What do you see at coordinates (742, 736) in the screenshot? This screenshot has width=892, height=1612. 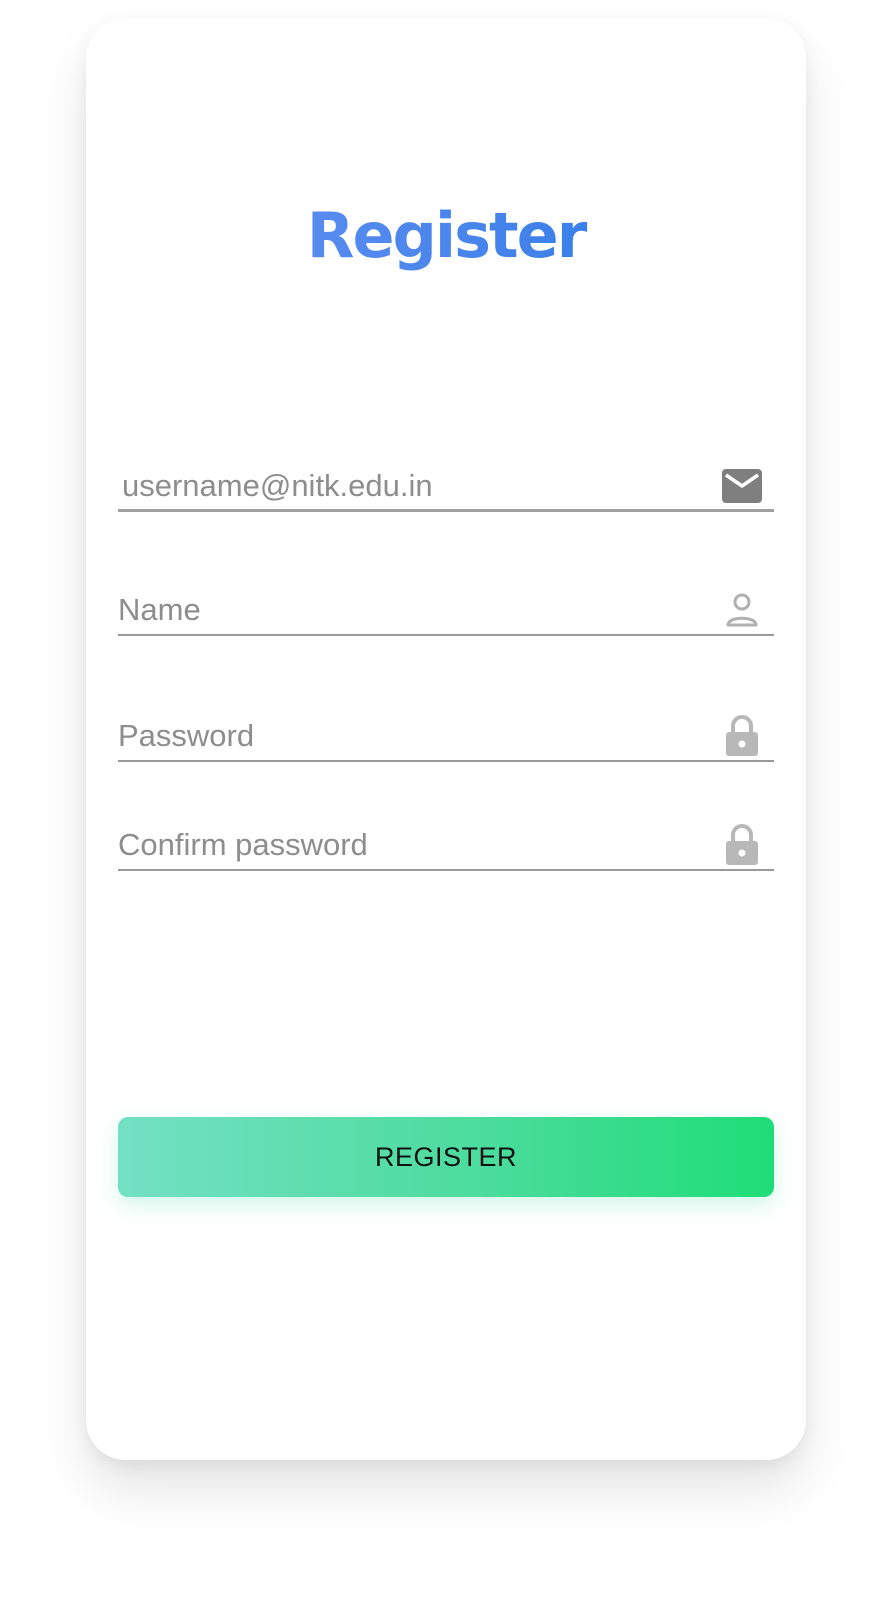 I see `lock-icon` at bounding box center [742, 736].